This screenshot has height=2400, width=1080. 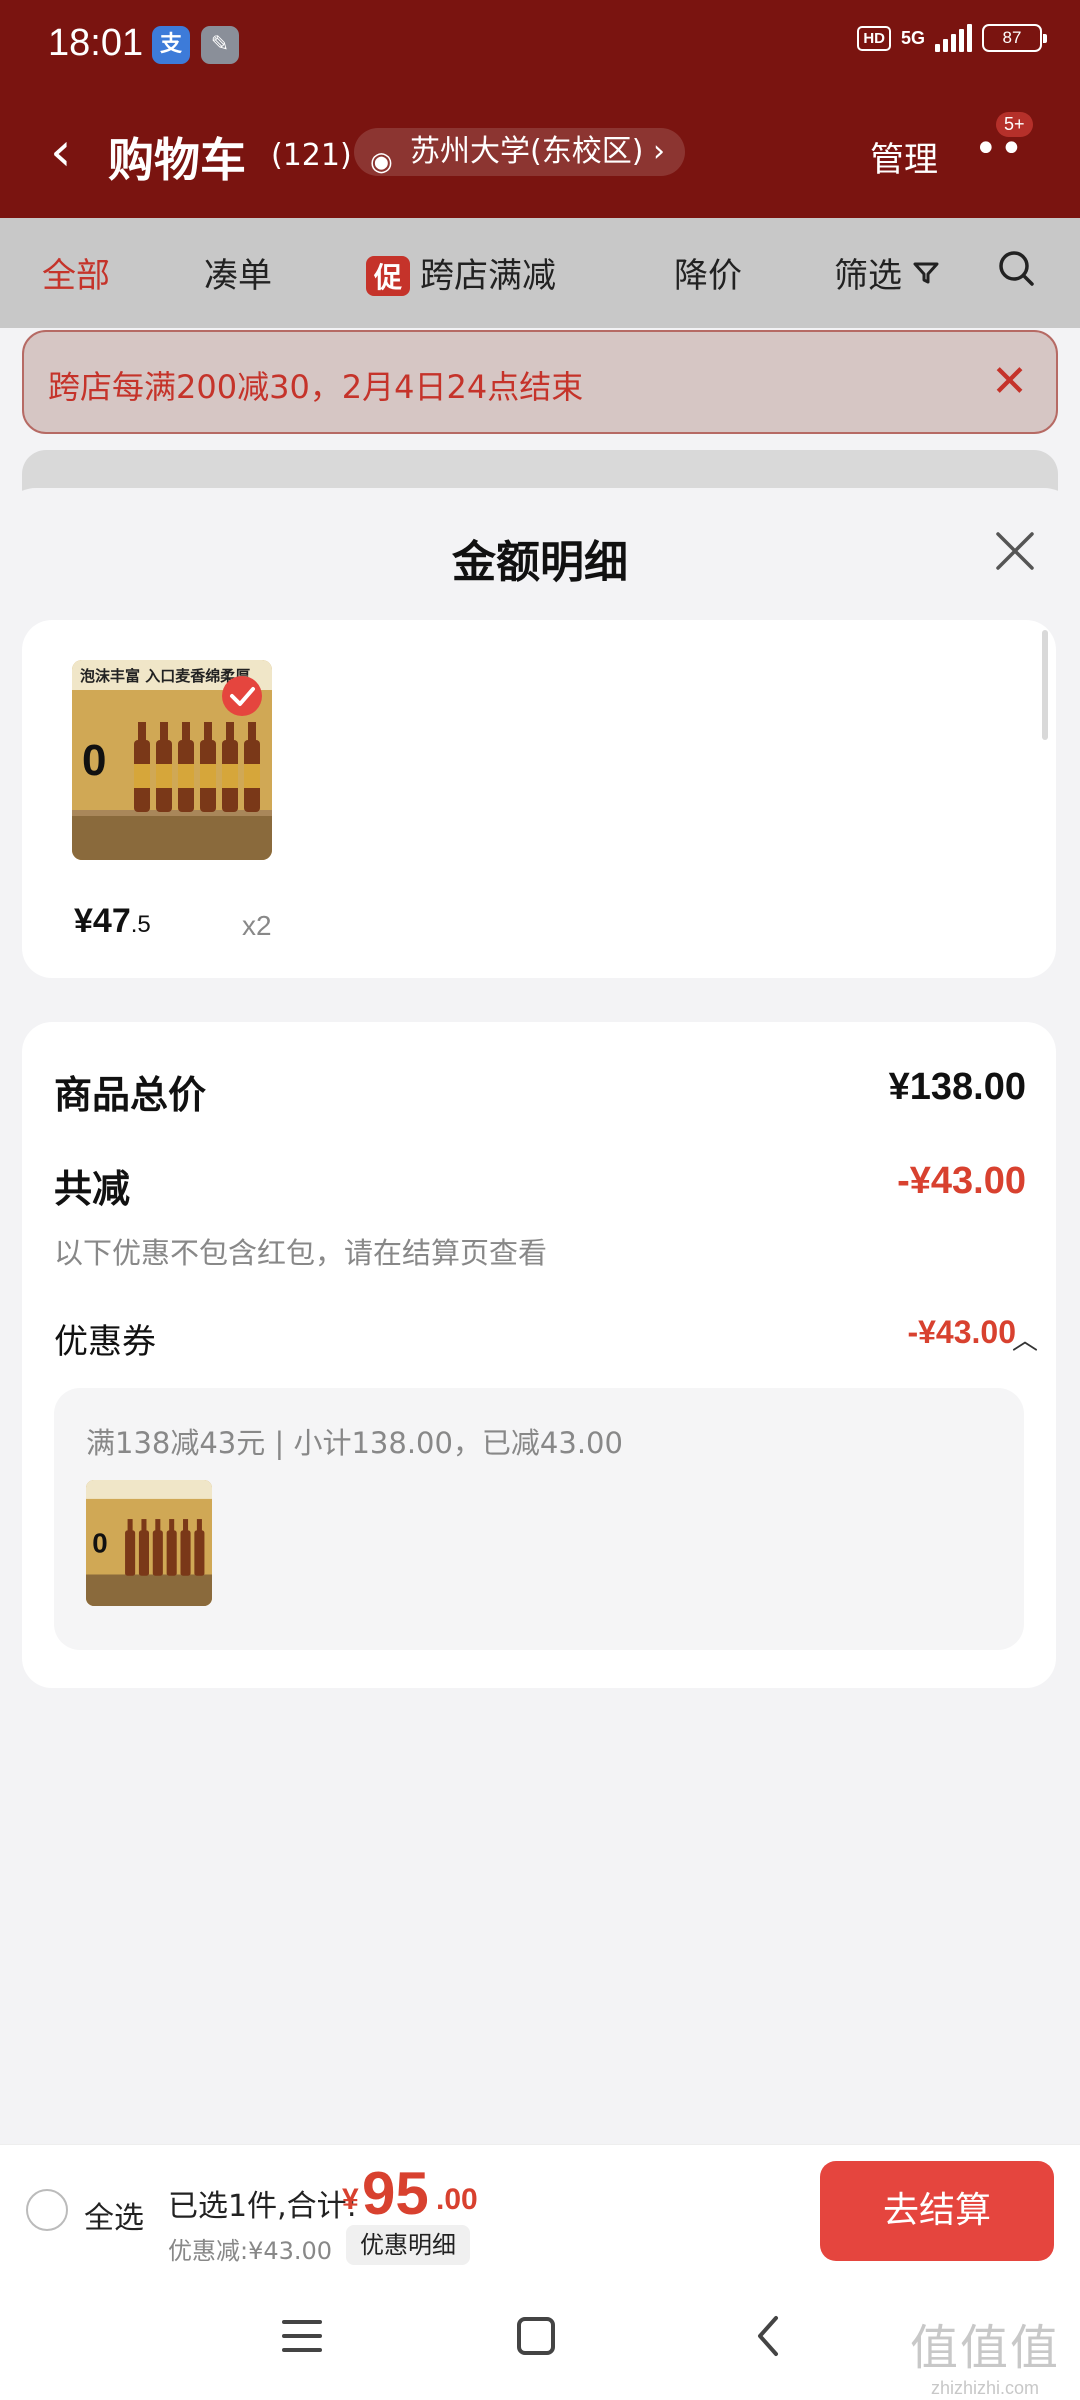 What do you see at coordinates (1014, 38) in the screenshot?
I see `battery-icon: 87` at bounding box center [1014, 38].